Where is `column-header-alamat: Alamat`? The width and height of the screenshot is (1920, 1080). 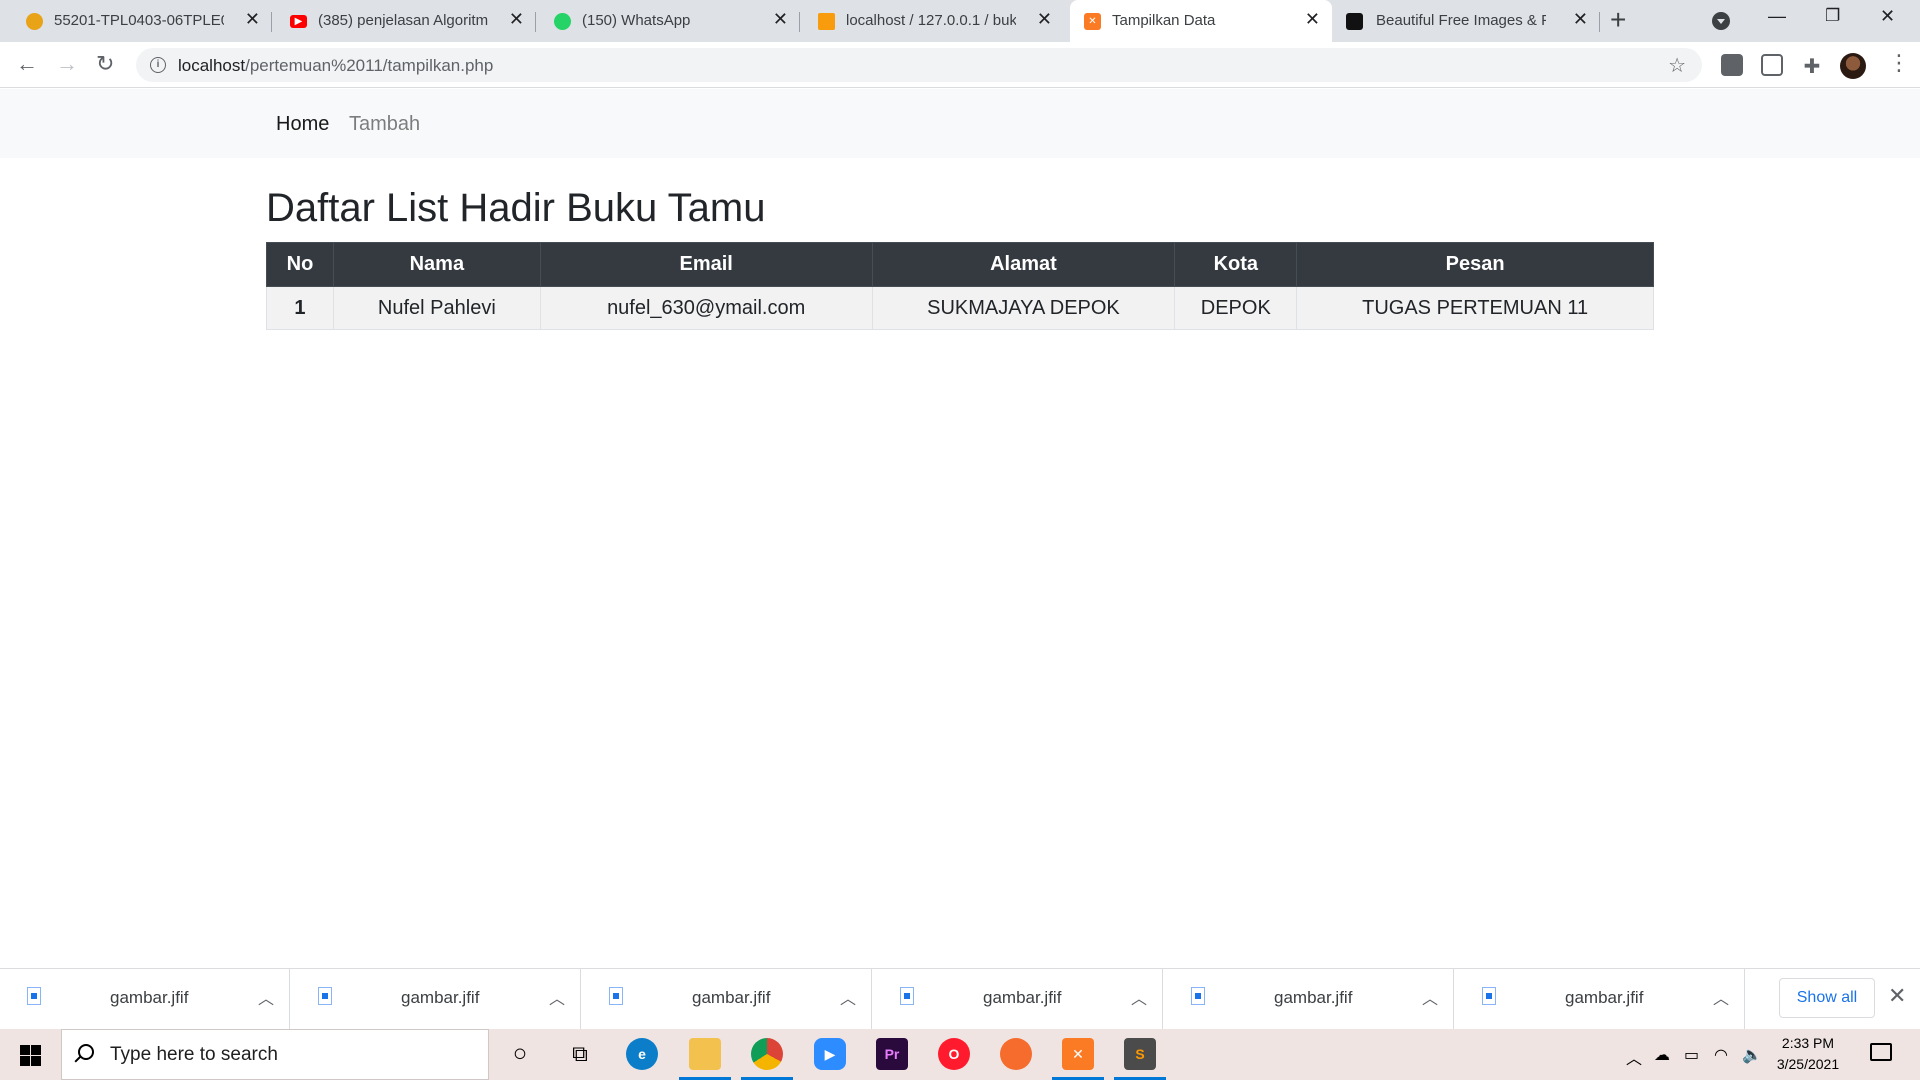
column-header-alamat: Alamat is located at coordinates (1023, 264).